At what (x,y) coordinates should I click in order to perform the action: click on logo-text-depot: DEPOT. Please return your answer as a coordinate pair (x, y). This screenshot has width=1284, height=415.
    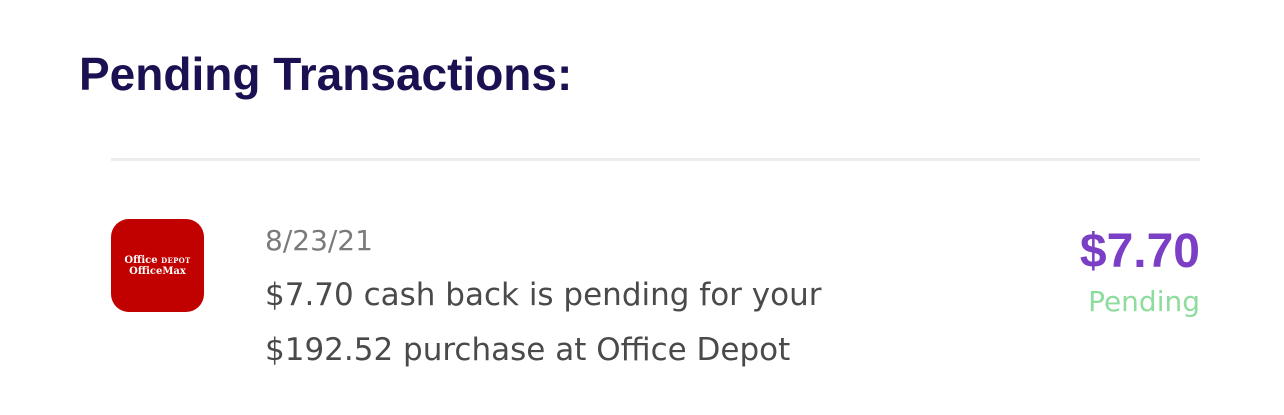
    Looking at the image, I should click on (176, 260).